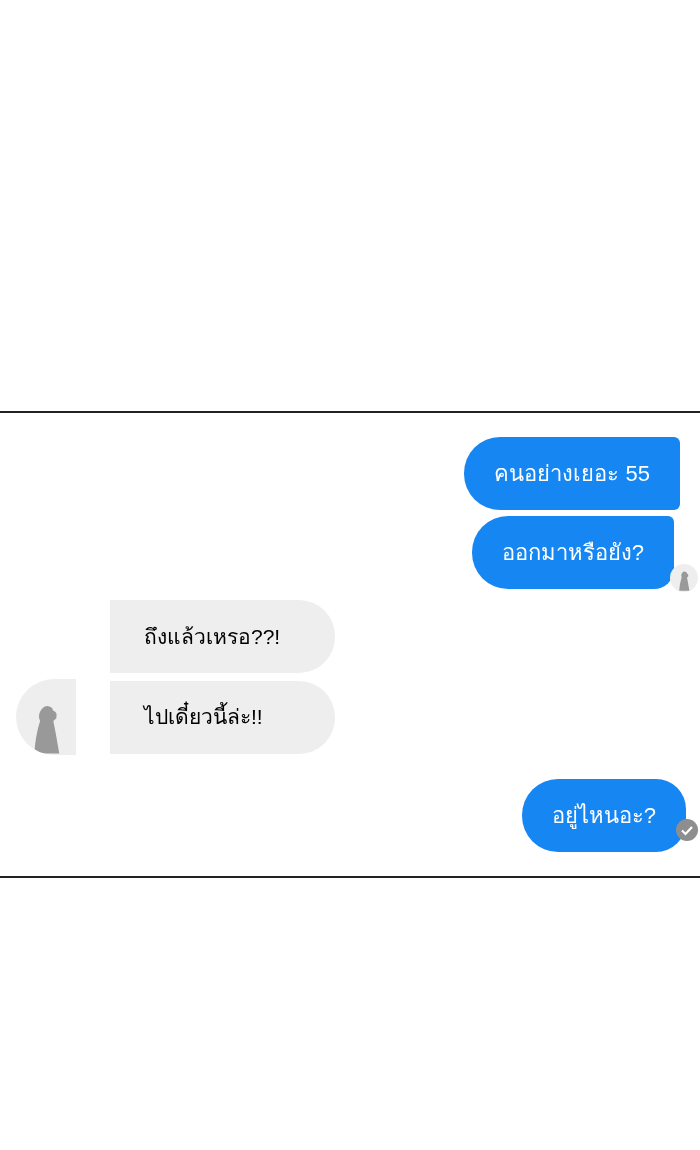 This screenshot has width=700, height=1150. What do you see at coordinates (572, 473) in the screenshot?
I see `outgoing-message: คนอย่างเยอะ 55` at bounding box center [572, 473].